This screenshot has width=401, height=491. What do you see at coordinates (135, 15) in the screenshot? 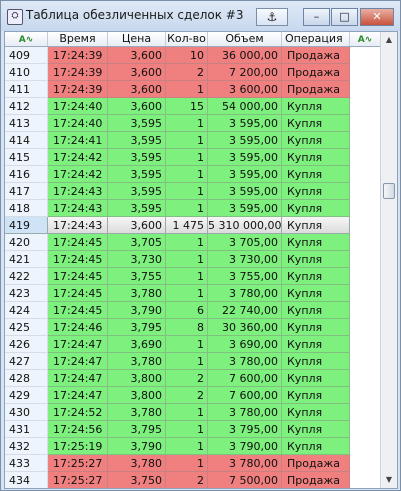
I see `window-title: Таблица обезличенных сделок #3` at bounding box center [135, 15].